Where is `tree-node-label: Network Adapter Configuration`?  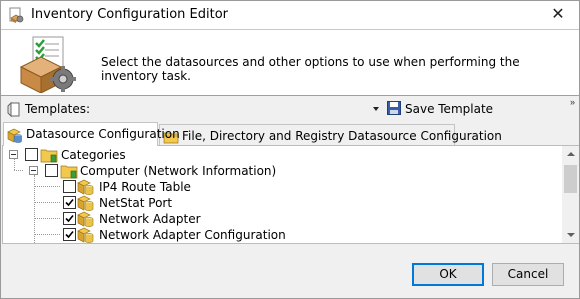 tree-node-label: Network Adapter Configuration is located at coordinates (192, 235).